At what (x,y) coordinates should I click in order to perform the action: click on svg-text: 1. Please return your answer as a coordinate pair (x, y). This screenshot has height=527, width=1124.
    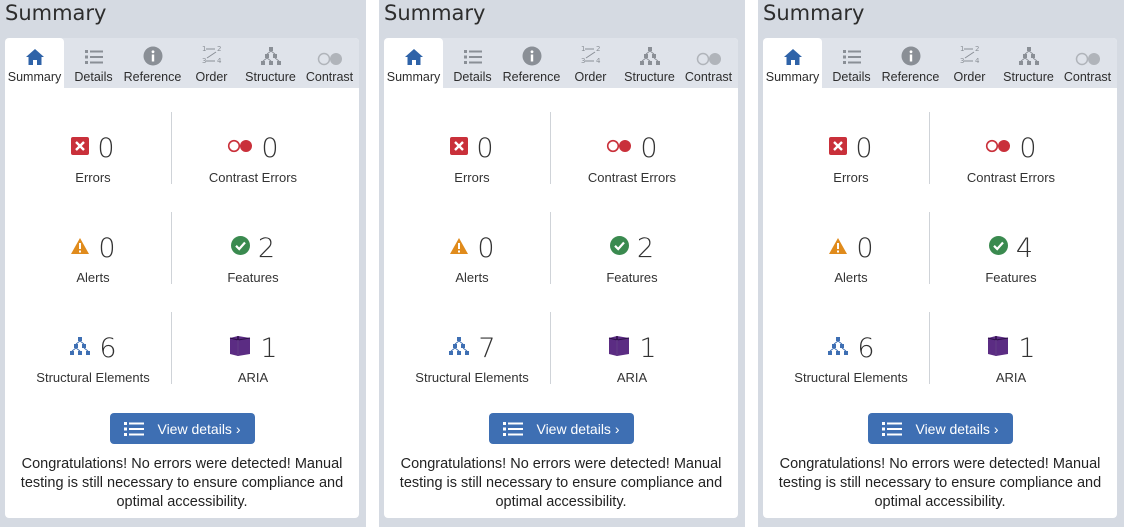
    Looking at the image, I should click on (204, 49).